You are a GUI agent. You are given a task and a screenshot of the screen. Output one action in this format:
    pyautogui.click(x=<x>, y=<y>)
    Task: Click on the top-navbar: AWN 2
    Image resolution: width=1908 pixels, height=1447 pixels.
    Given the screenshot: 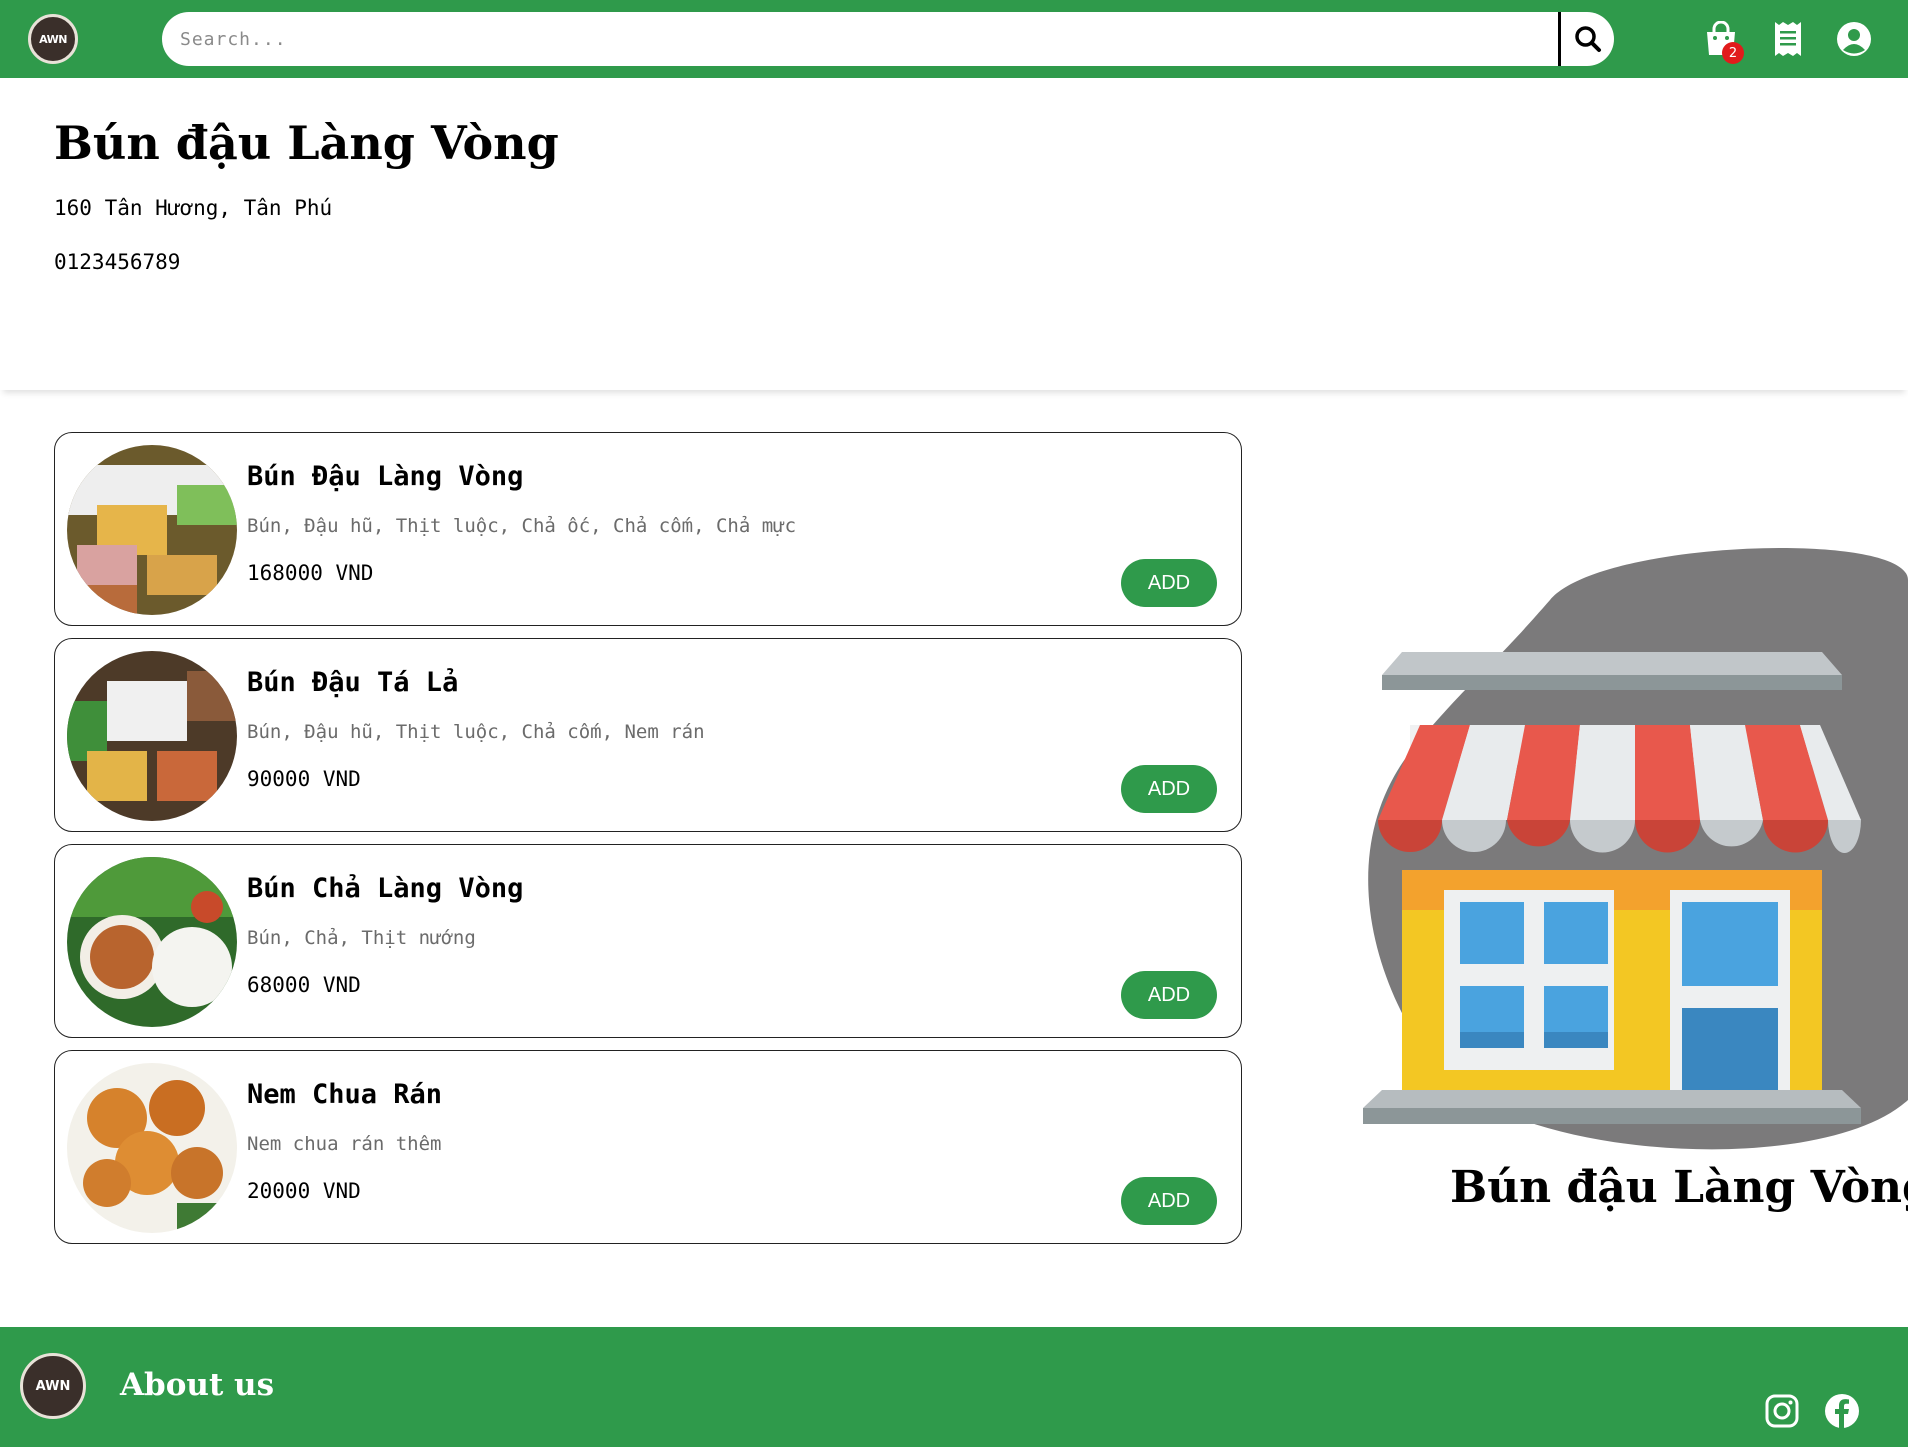 What is the action you would take?
    pyautogui.click(x=954, y=39)
    